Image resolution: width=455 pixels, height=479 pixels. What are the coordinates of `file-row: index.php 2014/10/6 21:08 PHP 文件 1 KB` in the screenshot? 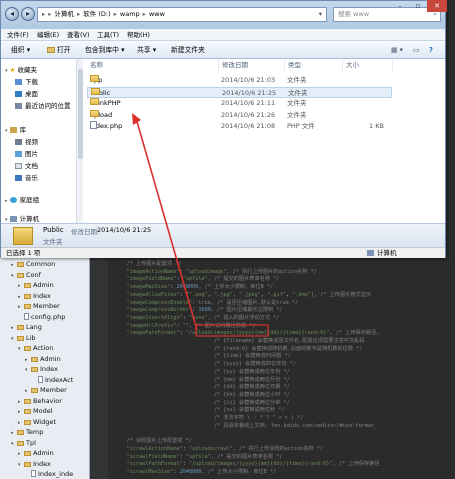 It's located at (239, 126).